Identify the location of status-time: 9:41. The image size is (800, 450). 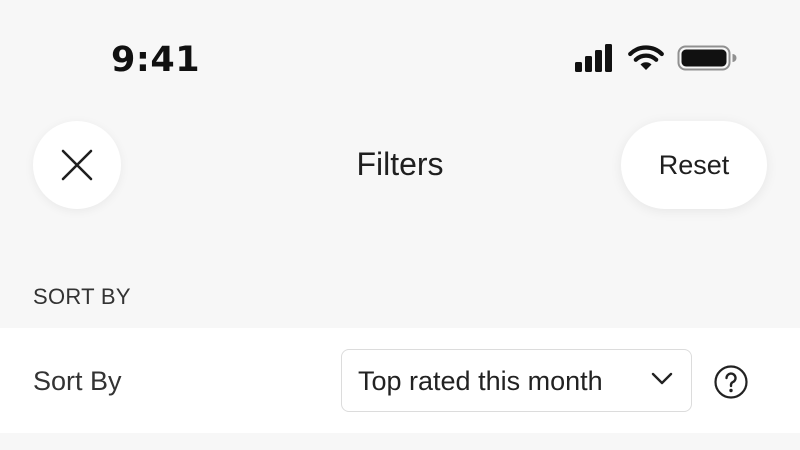
(156, 60).